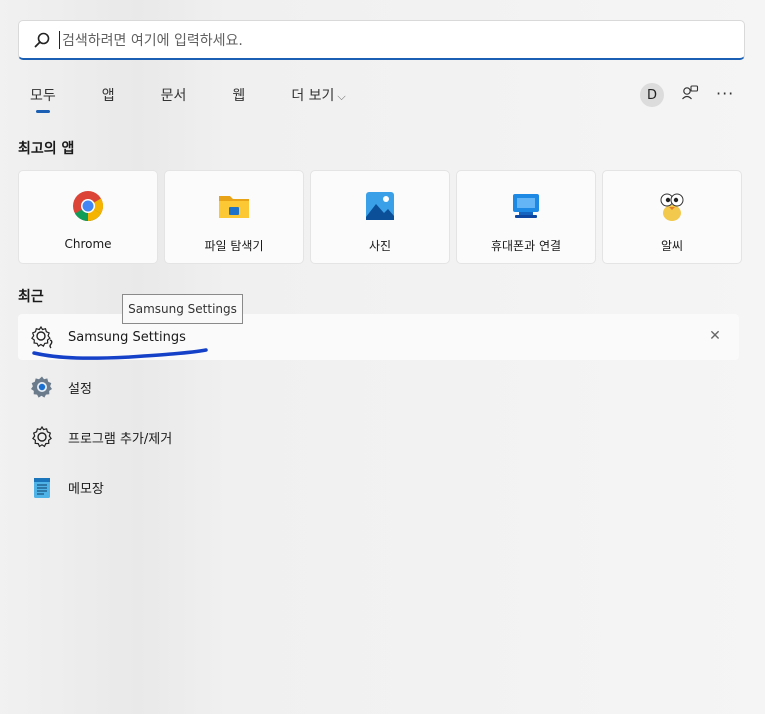 Image resolution: width=765 pixels, height=714 pixels. I want to click on recent-item-notepad: 메모장, so click(378, 487).